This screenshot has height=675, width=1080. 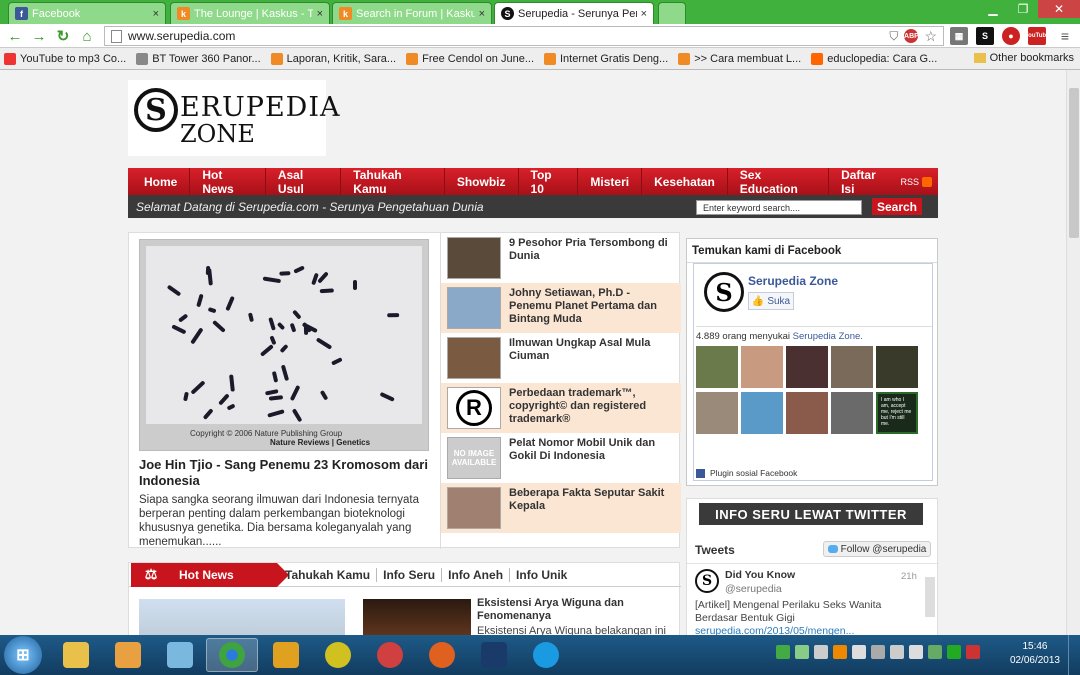 I want to click on minimize-icon: ▁, so click(x=993, y=9).